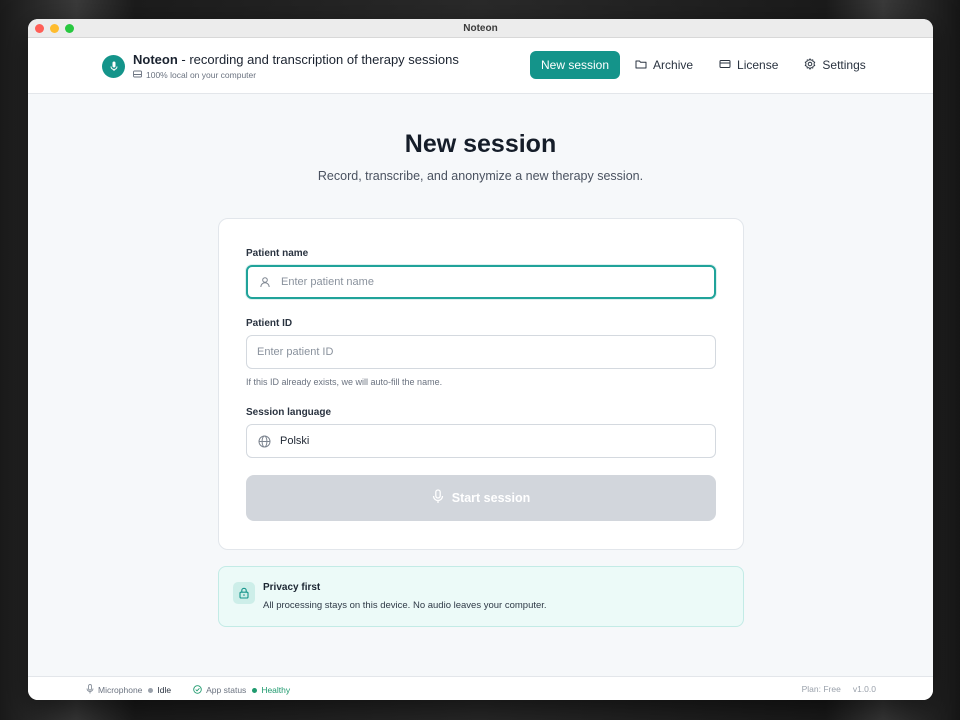  Describe the element at coordinates (481, 441) in the screenshot. I see `session-language-select: Polski` at that location.